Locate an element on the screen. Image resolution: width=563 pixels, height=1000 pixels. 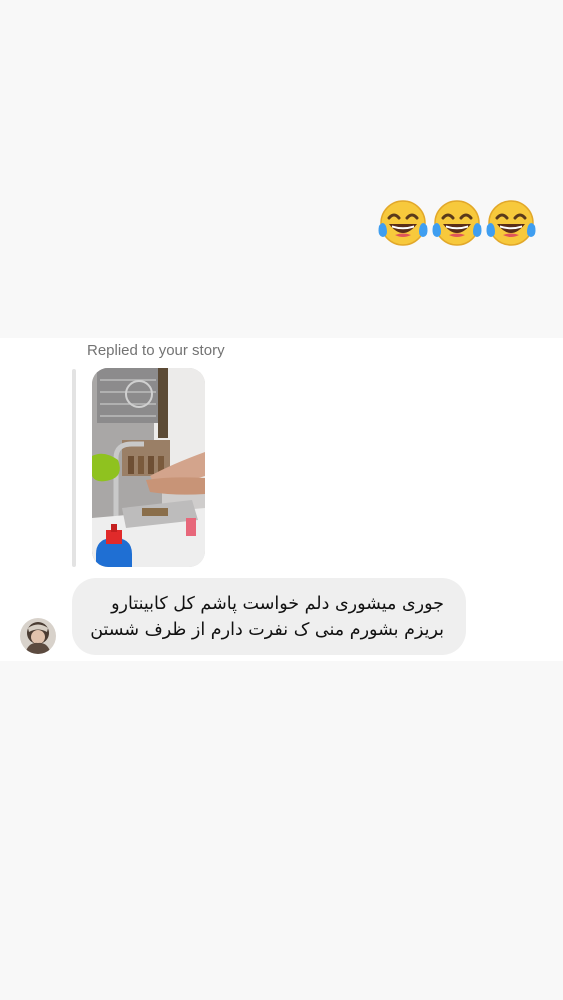
replied-to-story-label: Replied to your story is located at coordinates (156, 350).